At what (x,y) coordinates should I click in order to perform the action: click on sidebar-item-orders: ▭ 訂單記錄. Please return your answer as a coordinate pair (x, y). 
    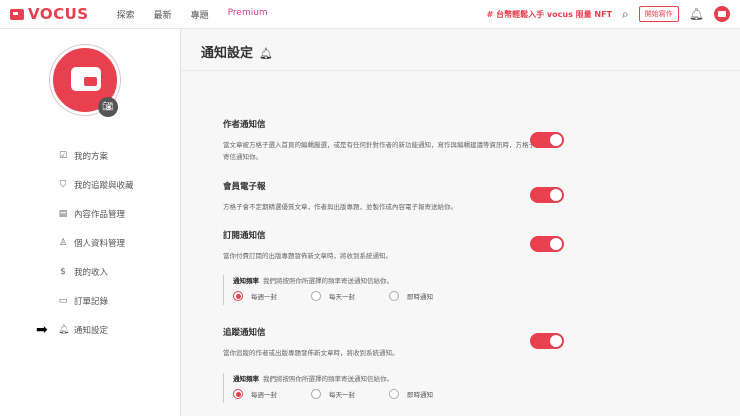
    Looking at the image, I should click on (96, 300).